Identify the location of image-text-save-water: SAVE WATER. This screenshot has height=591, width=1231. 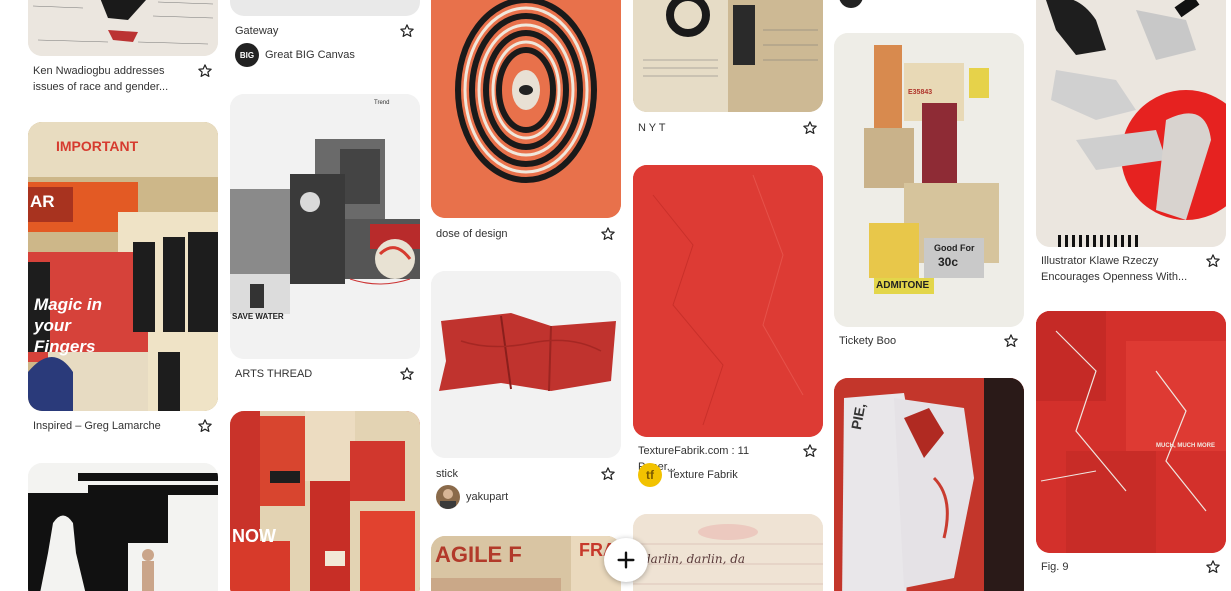
(258, 316).